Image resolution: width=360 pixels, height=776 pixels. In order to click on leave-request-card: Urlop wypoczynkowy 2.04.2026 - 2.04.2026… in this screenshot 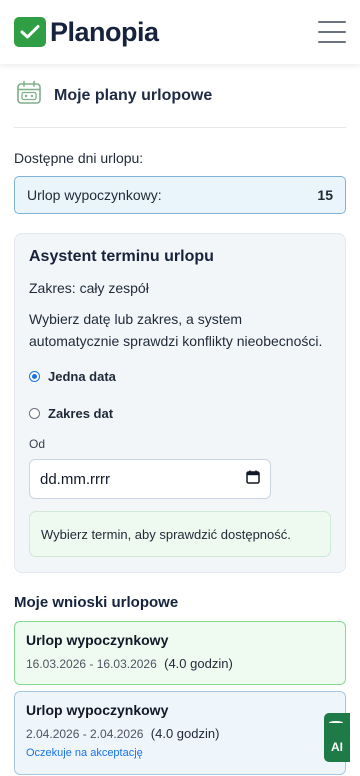, I will do `click(180, 733)`.